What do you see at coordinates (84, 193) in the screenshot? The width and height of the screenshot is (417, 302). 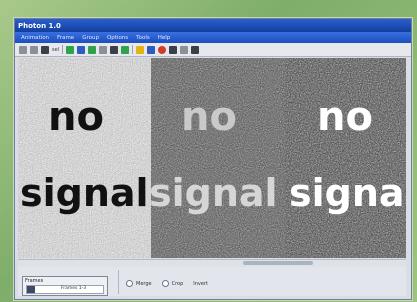 I see `frame-1-word-bottom: signal` at bounding box center [84, 193].